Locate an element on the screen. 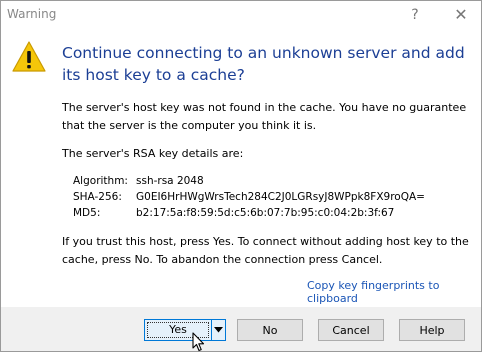 The width and height of the screenshot is (482, 352). warning-icon is located at coordinates (29, 56).